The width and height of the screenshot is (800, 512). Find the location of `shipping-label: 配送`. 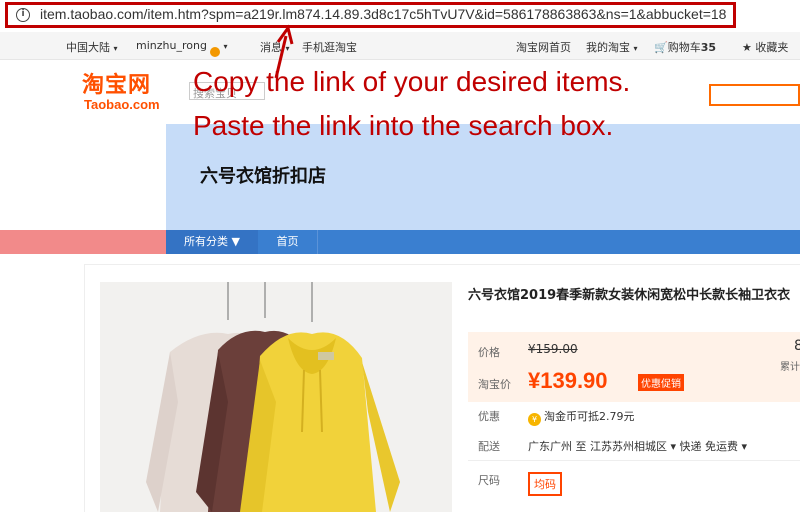

shipping-label: 配送 is located at coordinates (489, 446).